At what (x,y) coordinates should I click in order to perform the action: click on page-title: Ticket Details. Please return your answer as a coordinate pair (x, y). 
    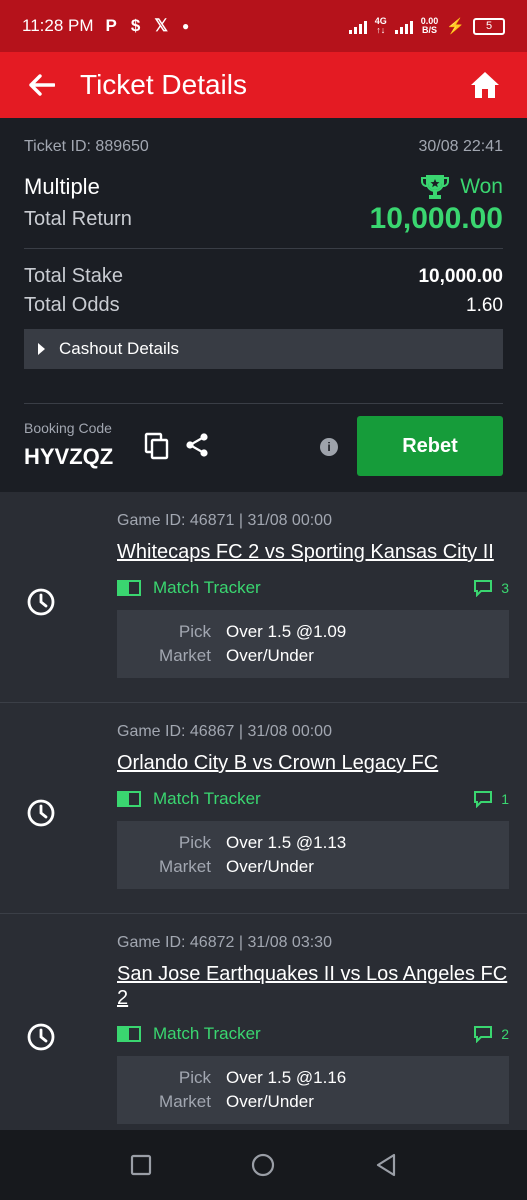
    Looking at the image, I should click on (164, 84).